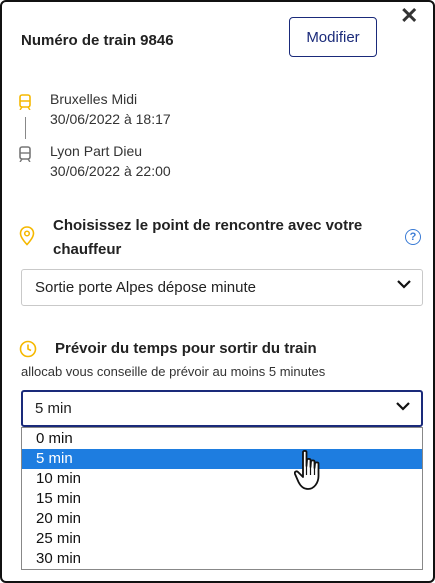  Describe the element at coordinates (413, 237) in the screenshot. I see `help-icon: ?` at that location.